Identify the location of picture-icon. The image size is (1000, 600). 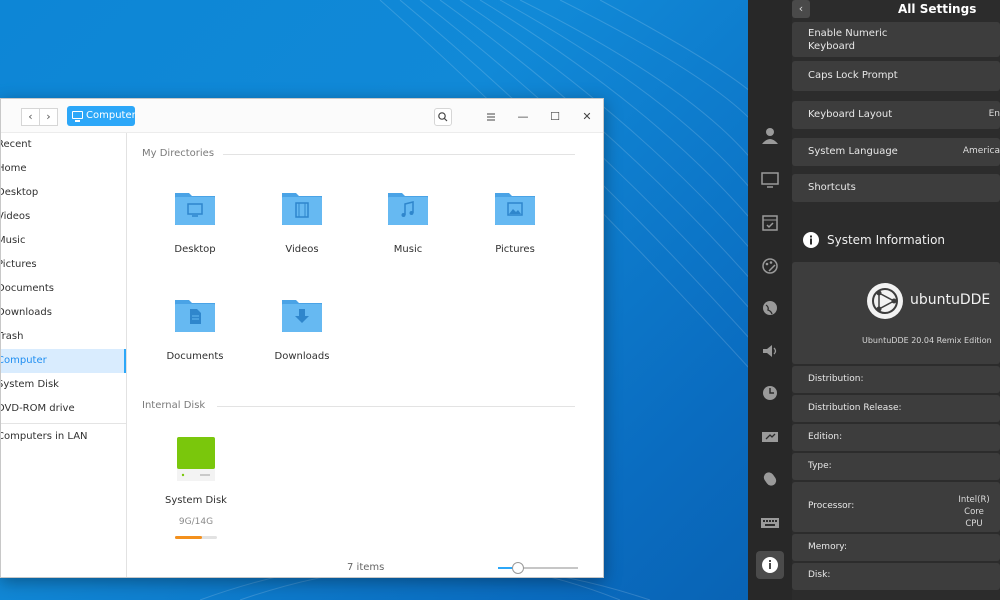
(515, 209).